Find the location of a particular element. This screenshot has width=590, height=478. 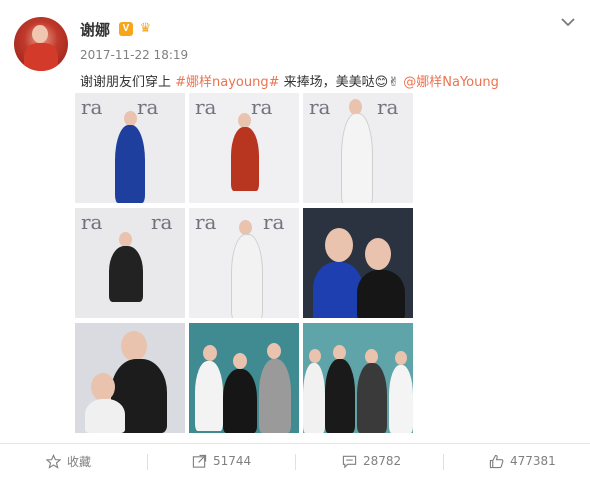

action-bar: 收藏 51744 28782 477381 is located at coordinates (295, 460).